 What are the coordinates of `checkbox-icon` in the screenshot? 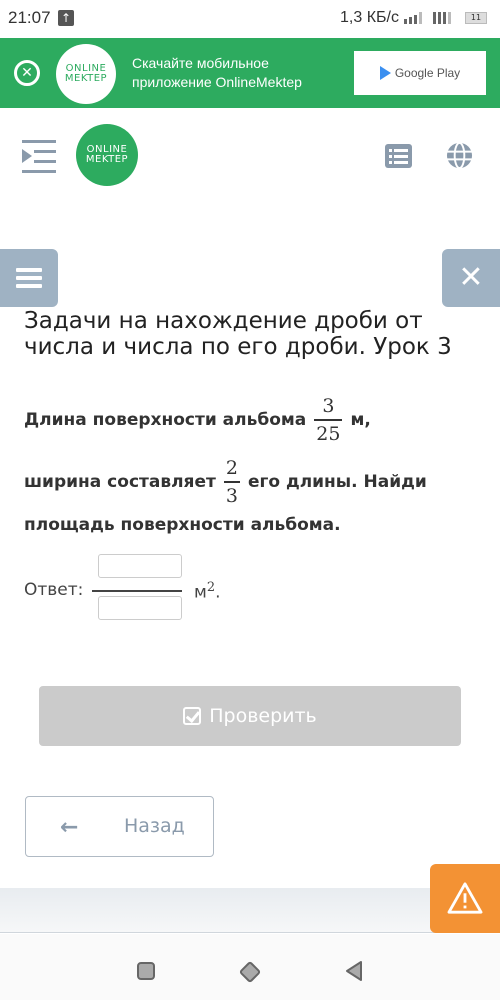 It's located at (192, 716).